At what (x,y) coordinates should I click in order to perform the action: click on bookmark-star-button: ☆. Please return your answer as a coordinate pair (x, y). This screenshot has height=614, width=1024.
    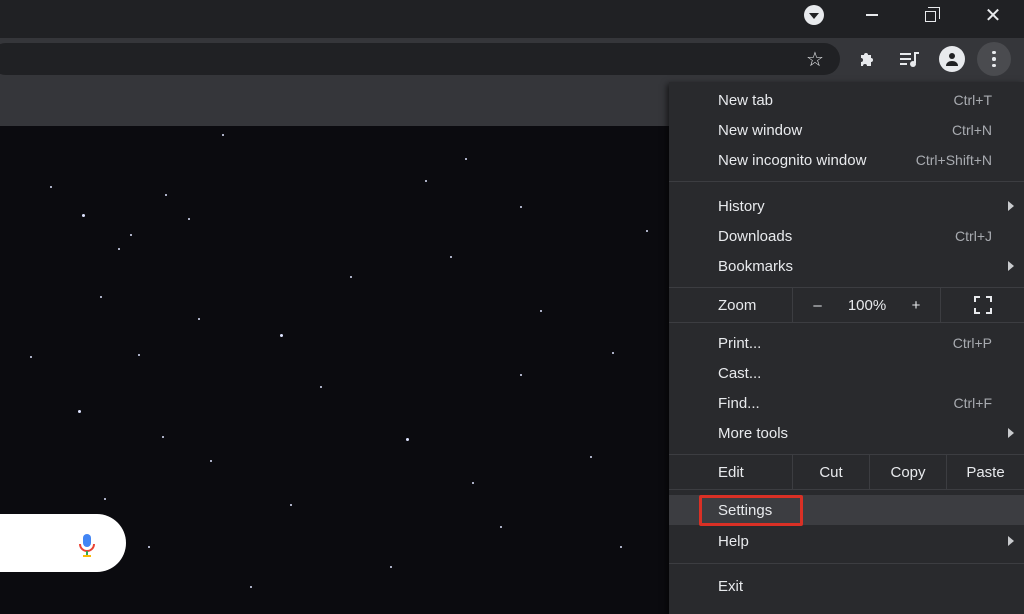
    Looking at the image, I should click on (815, 59).